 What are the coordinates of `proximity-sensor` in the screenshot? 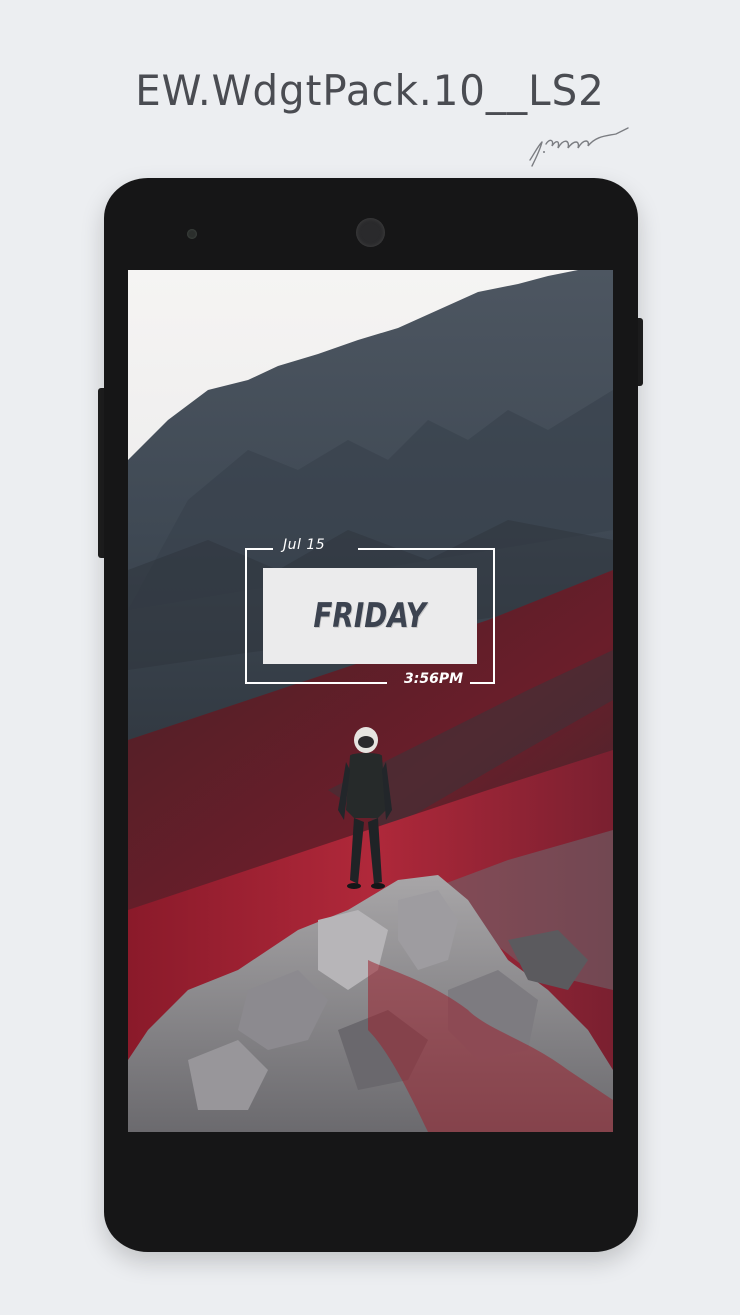 It's located at (192, 234).